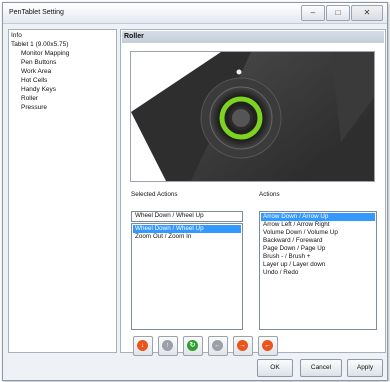 The height and width of the screenshot is (382, 390). What do you see at coordinates (16, 35) in the screenshot?
I see `tree-item-info: Info` at bounding box center [16, 35].